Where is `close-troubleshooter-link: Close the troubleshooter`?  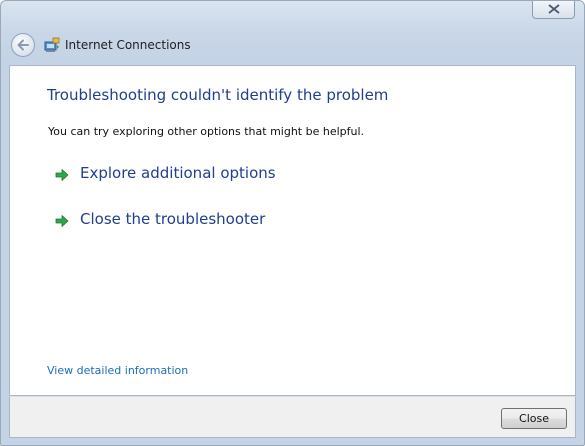
close-troubleshooter-link: Close the troubleshooter is located at coordinates (164, 221).